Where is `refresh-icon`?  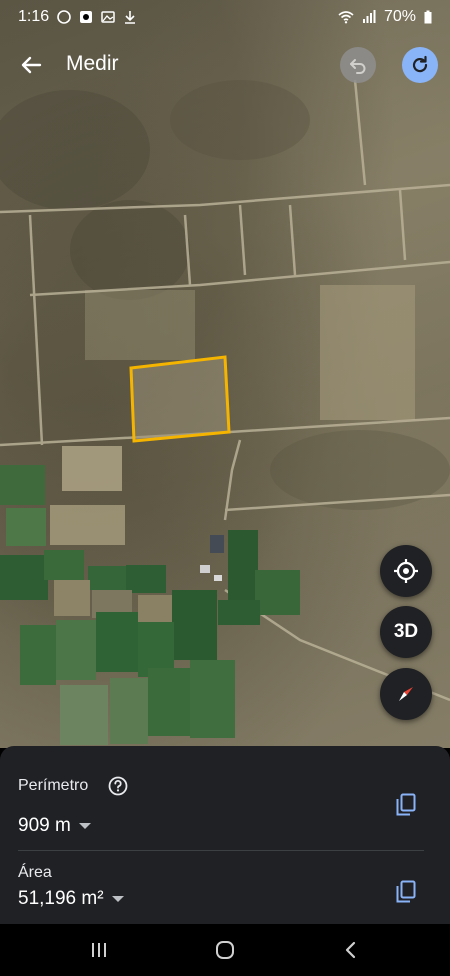
refresh-icon is located at coordinates (420, 64).